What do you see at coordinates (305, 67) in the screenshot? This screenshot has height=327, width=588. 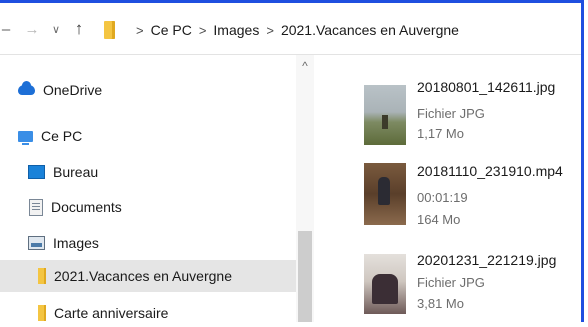 I see `scroll-up-chevron-icon: ^` at bounding box center [305, 67].